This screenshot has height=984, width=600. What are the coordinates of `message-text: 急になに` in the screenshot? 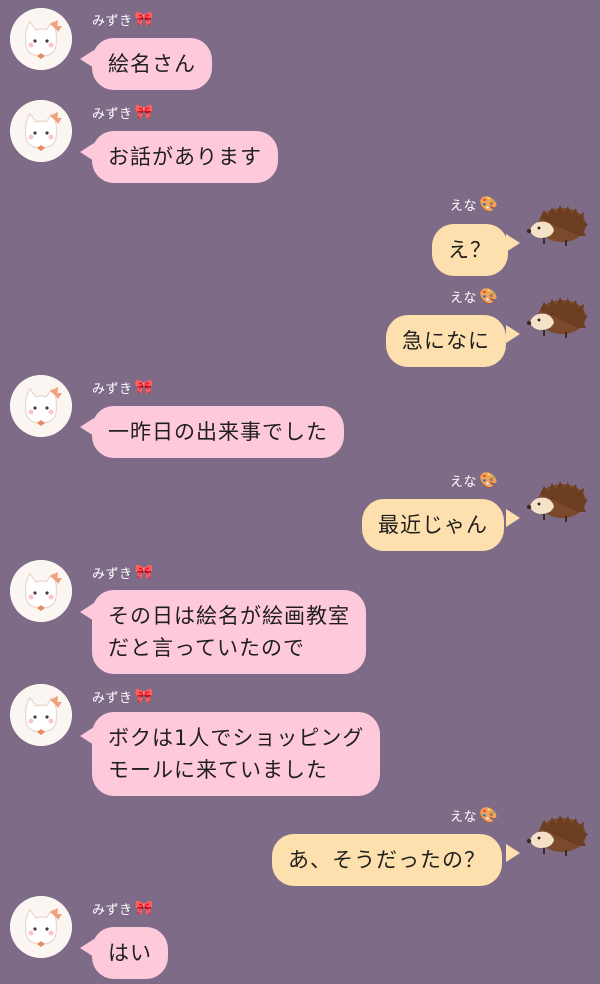 It's located at (446, 341).